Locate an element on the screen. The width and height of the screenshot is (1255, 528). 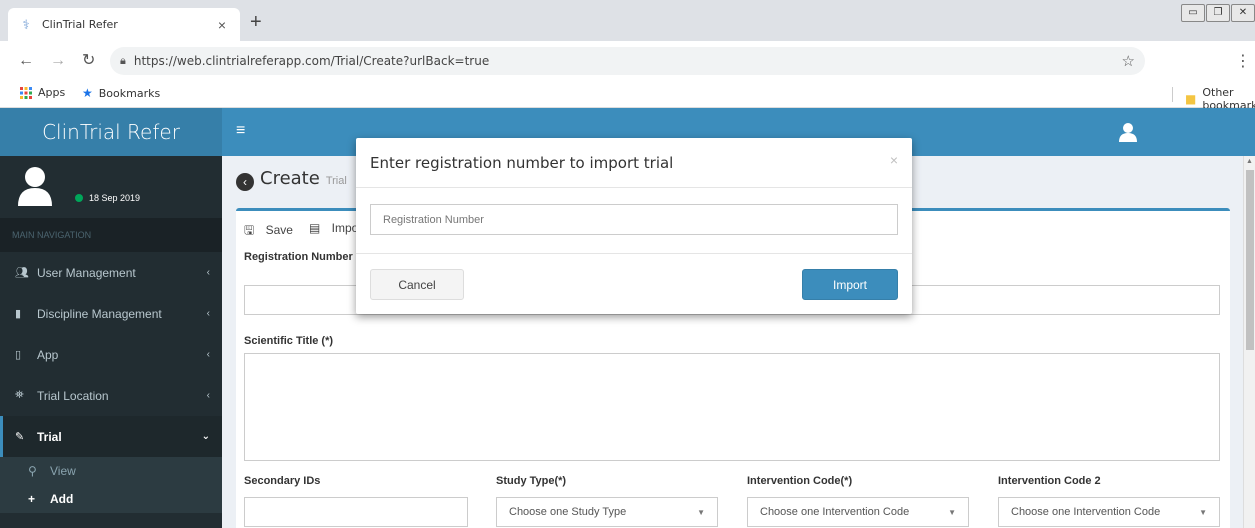
users-icon: 👥︎ is located at coordinates (22, 273).